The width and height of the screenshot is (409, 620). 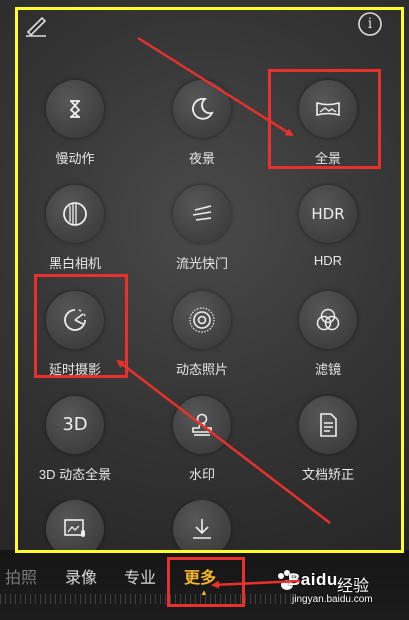 I want to click on annotation-box-timelapse, so click(x=81, y=326).